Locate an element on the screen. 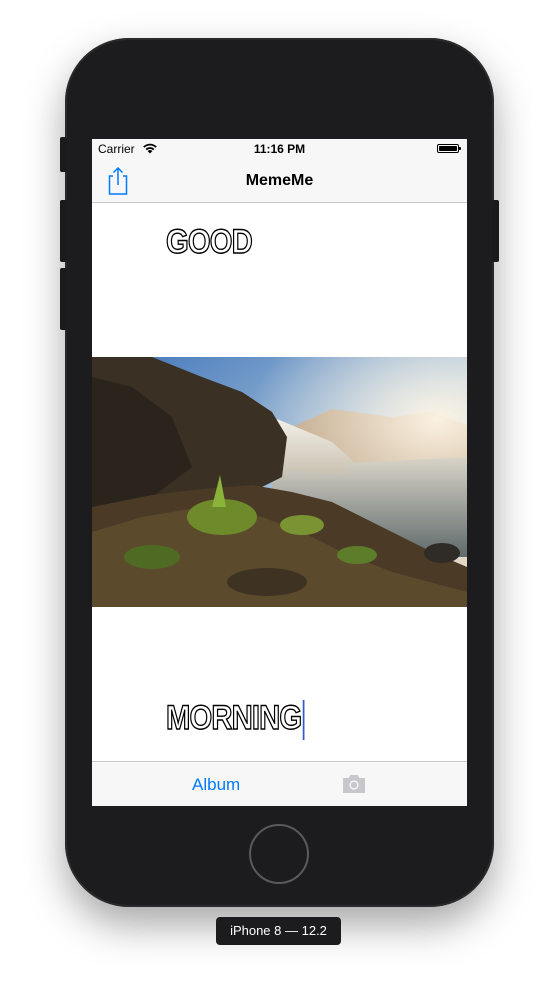 The image size is (559, 981). volume-down-button is located at coordinates (63, 299).